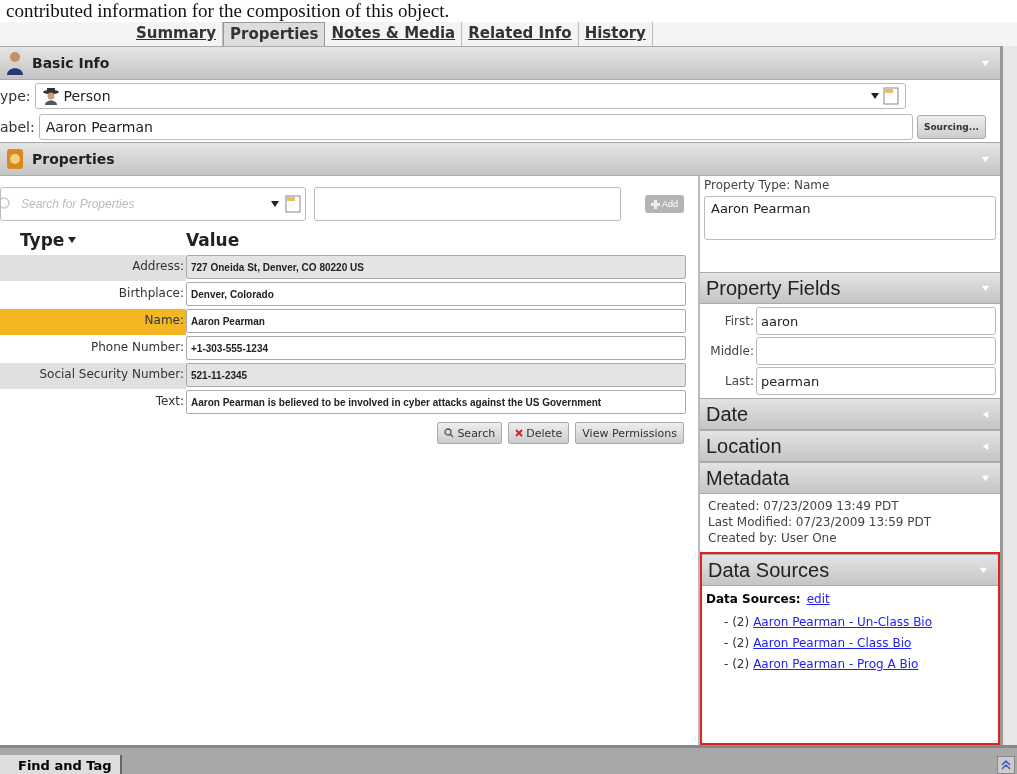 The width and height of the screenshot is (1017, 774). What do you see at coordinates (836, 664) in the screenshot?
I see `source-link: Aaron Pearman - Prog A Bio` at bounding box center [836, 664].